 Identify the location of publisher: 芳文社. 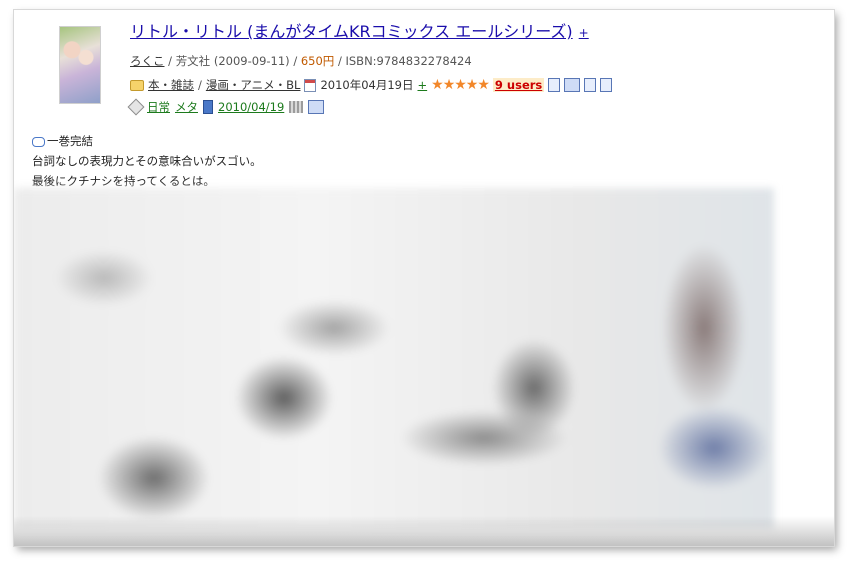
(193, 61).